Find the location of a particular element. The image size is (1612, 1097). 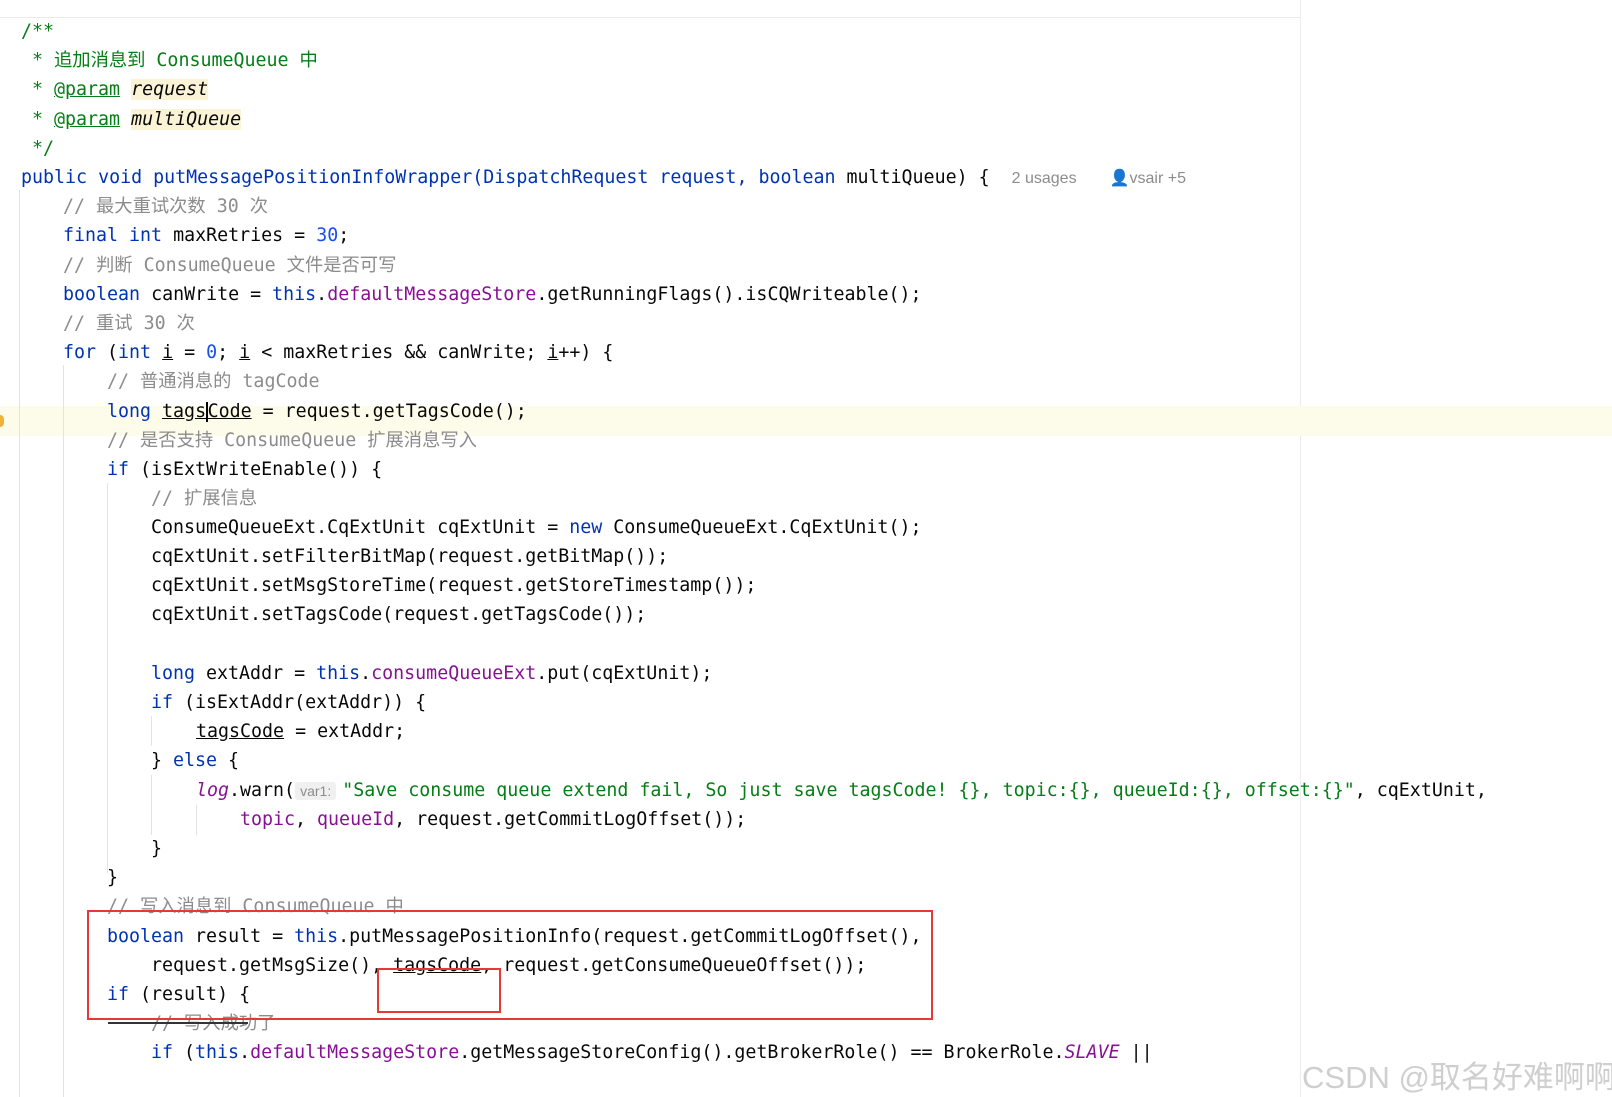

code-line: tagsCode = extAddr; is located at coordinates (300, 732).